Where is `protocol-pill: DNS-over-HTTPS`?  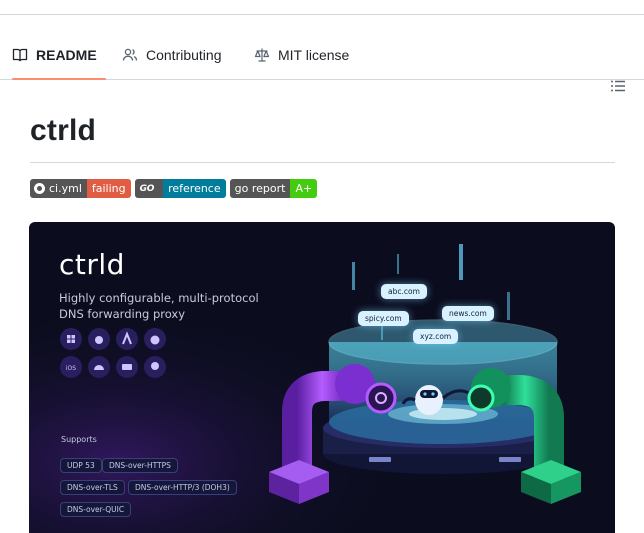
protocol-pill: DNS-over-HTTPS is located at coordinates (140, 465).